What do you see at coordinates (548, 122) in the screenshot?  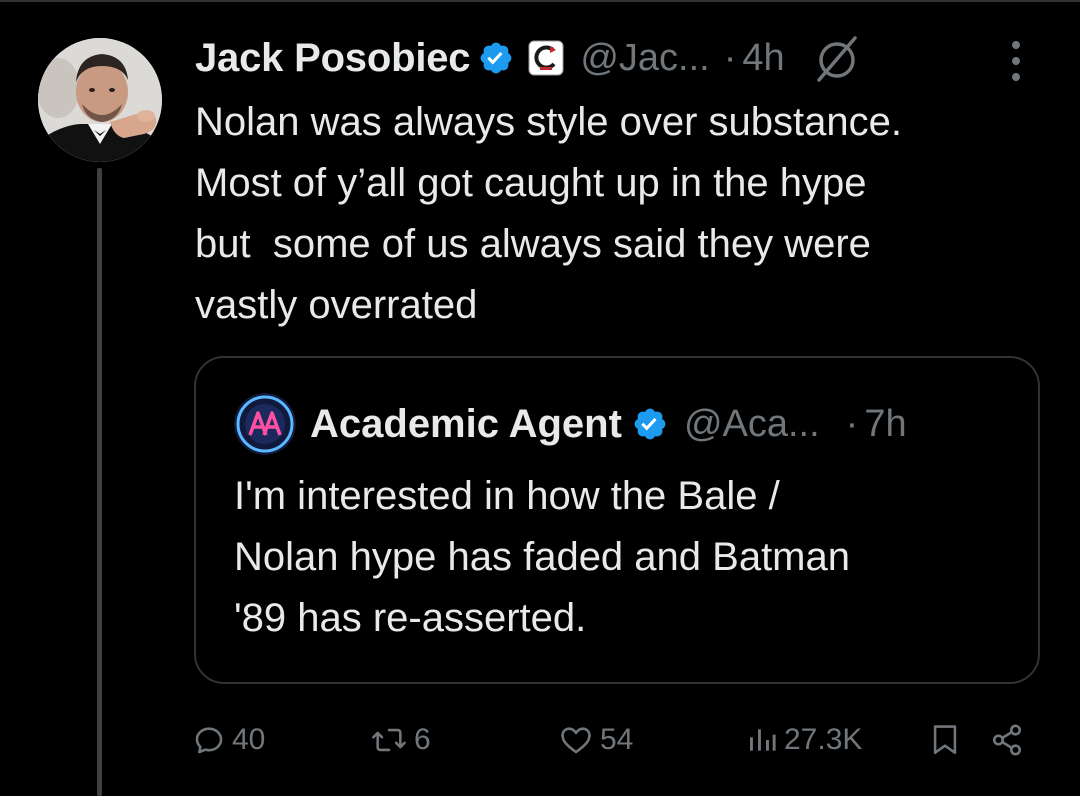 I see `tweet-text-line: Nolan was always style over substance.` at bounding box center [548, 122].